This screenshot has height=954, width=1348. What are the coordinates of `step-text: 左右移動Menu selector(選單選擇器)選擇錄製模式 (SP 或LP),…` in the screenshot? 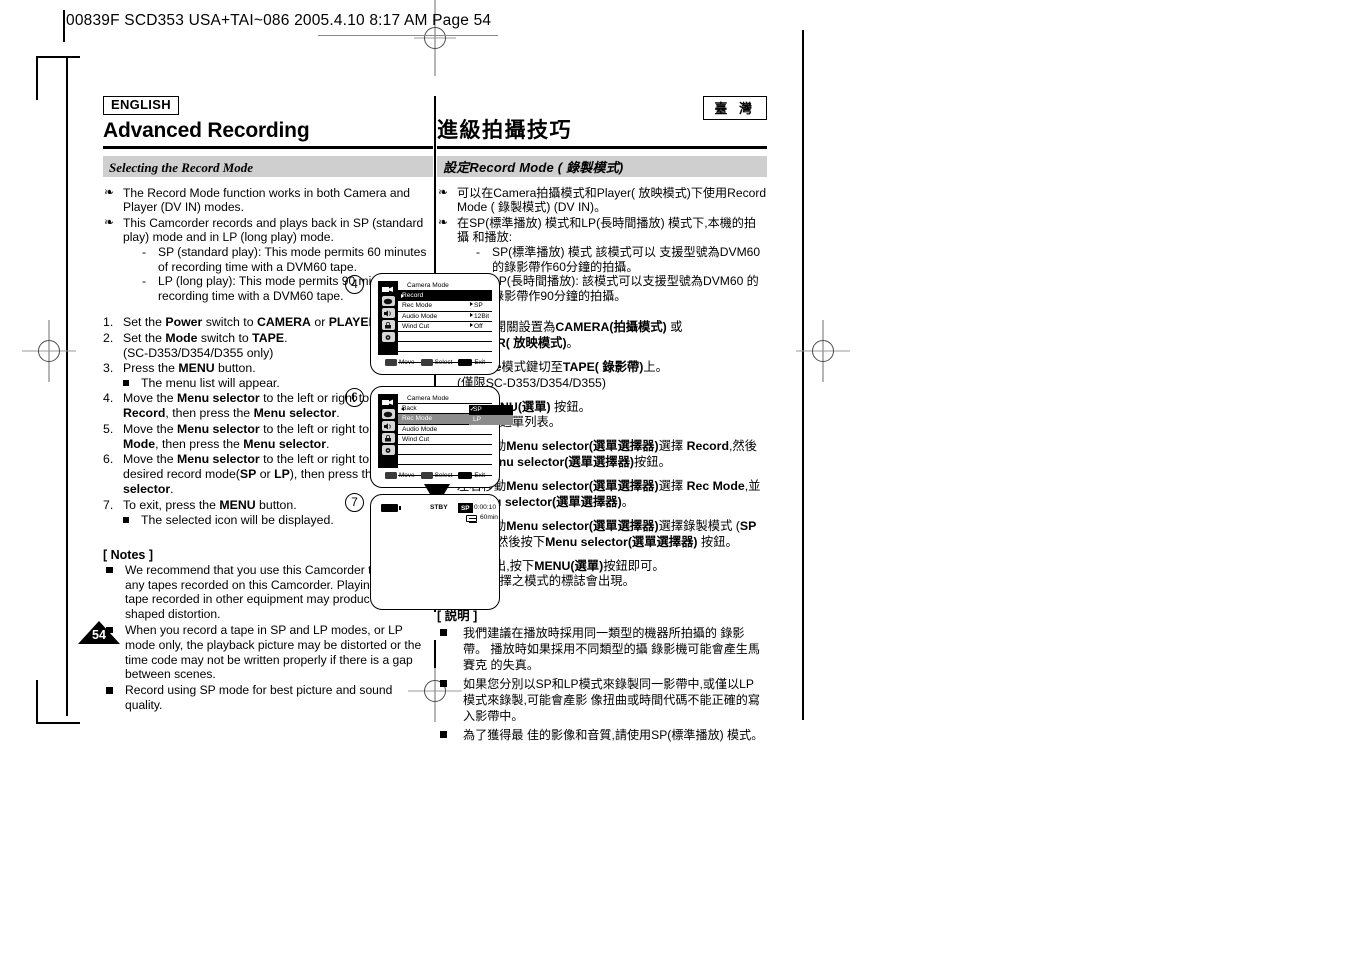 It's located at (607, 534).